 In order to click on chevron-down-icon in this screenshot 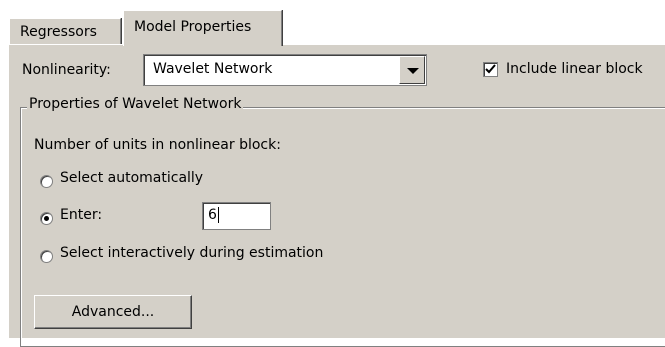, I will do `click(413, 71)`.